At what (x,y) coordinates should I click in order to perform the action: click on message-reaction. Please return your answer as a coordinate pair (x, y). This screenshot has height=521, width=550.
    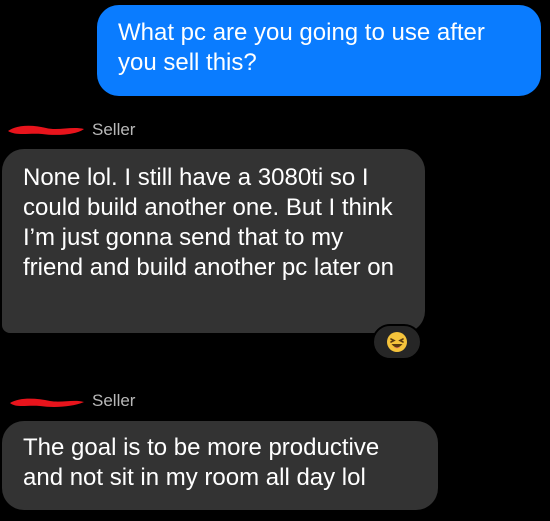
    Looking at the image, I should click on (397, 342).